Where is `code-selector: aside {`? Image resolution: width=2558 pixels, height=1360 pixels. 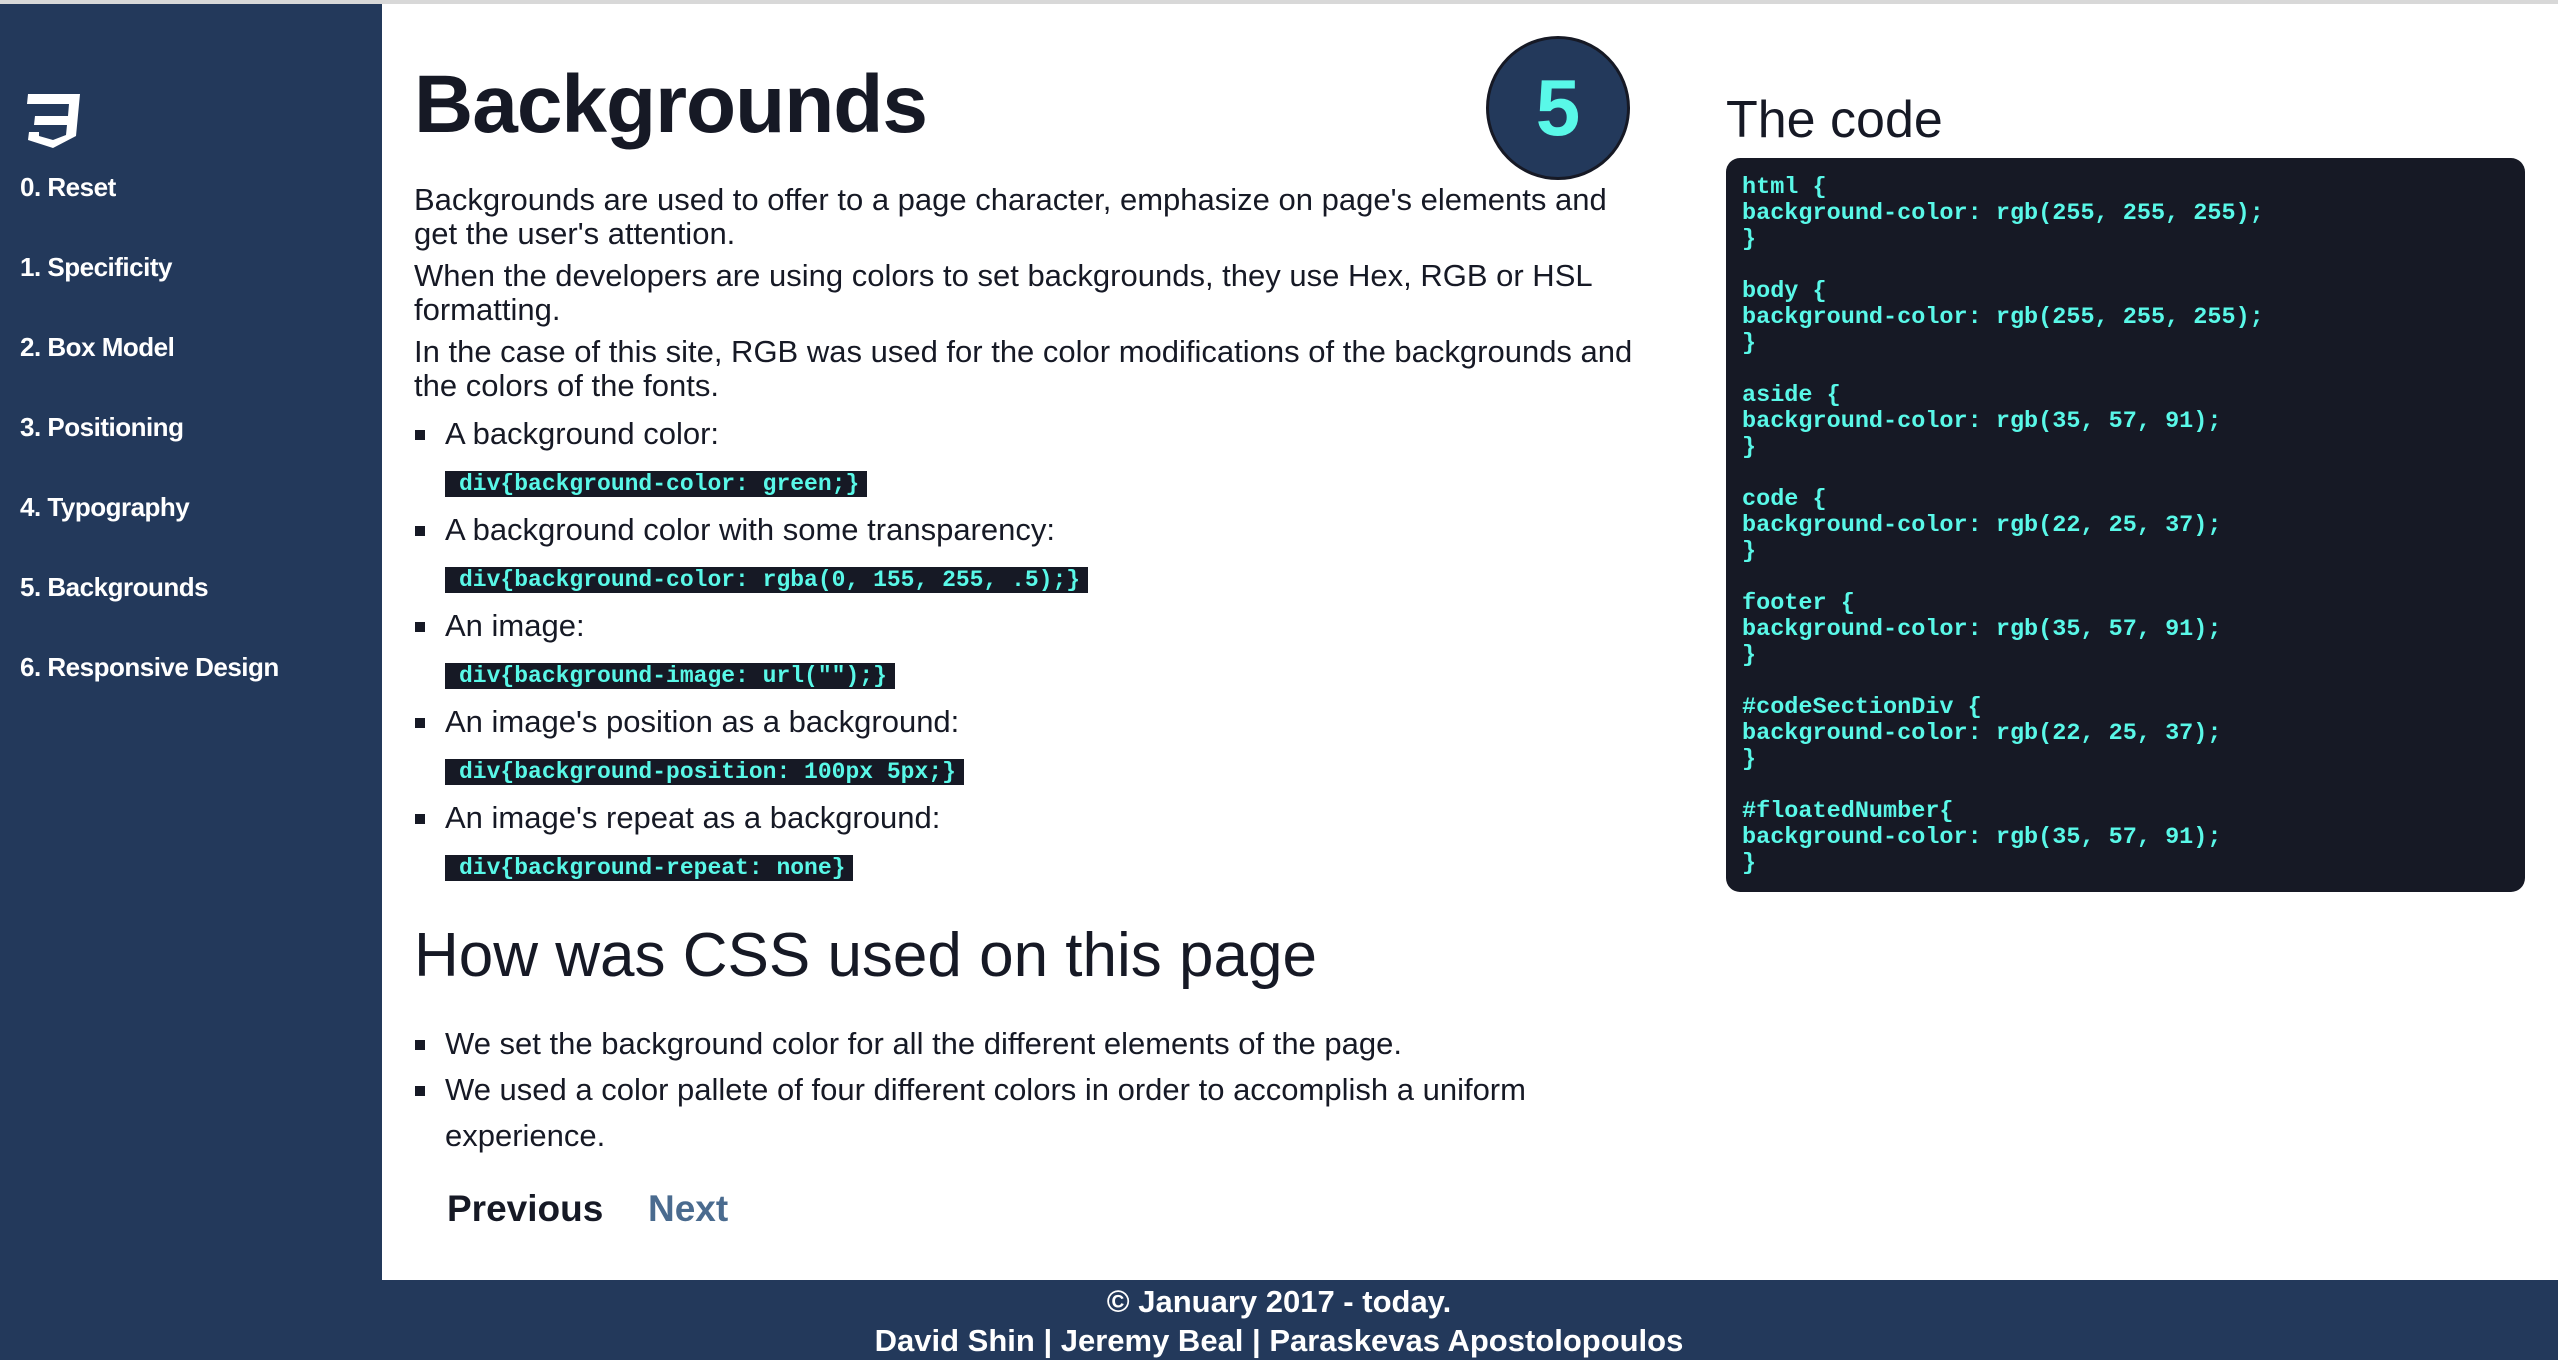
code-selector: aside { is located at coordinates (1791, 395).